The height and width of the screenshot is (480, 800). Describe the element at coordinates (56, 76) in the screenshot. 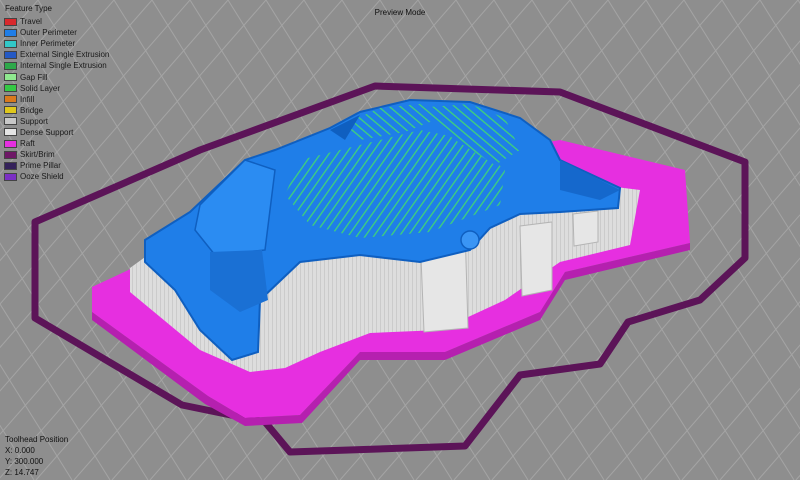

I see `legend-item: Gap Fill` at that location.